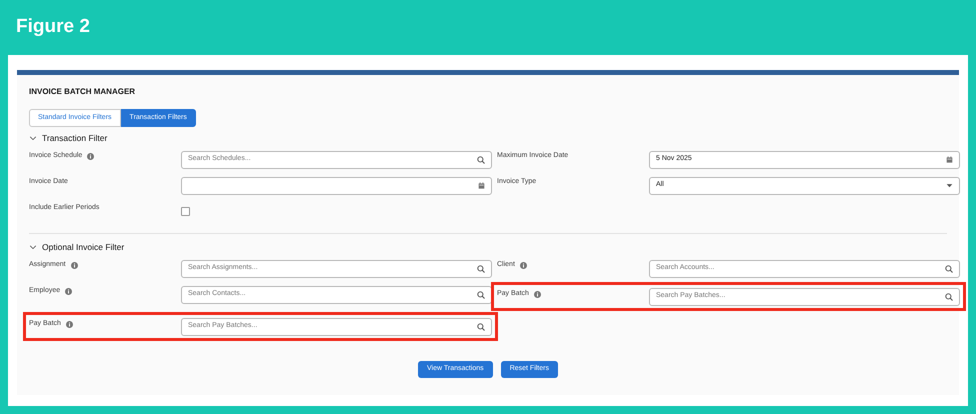 This screenshot has height=414, width=976. I want to click on section-title: Transaction Filter, so click(75, 138).